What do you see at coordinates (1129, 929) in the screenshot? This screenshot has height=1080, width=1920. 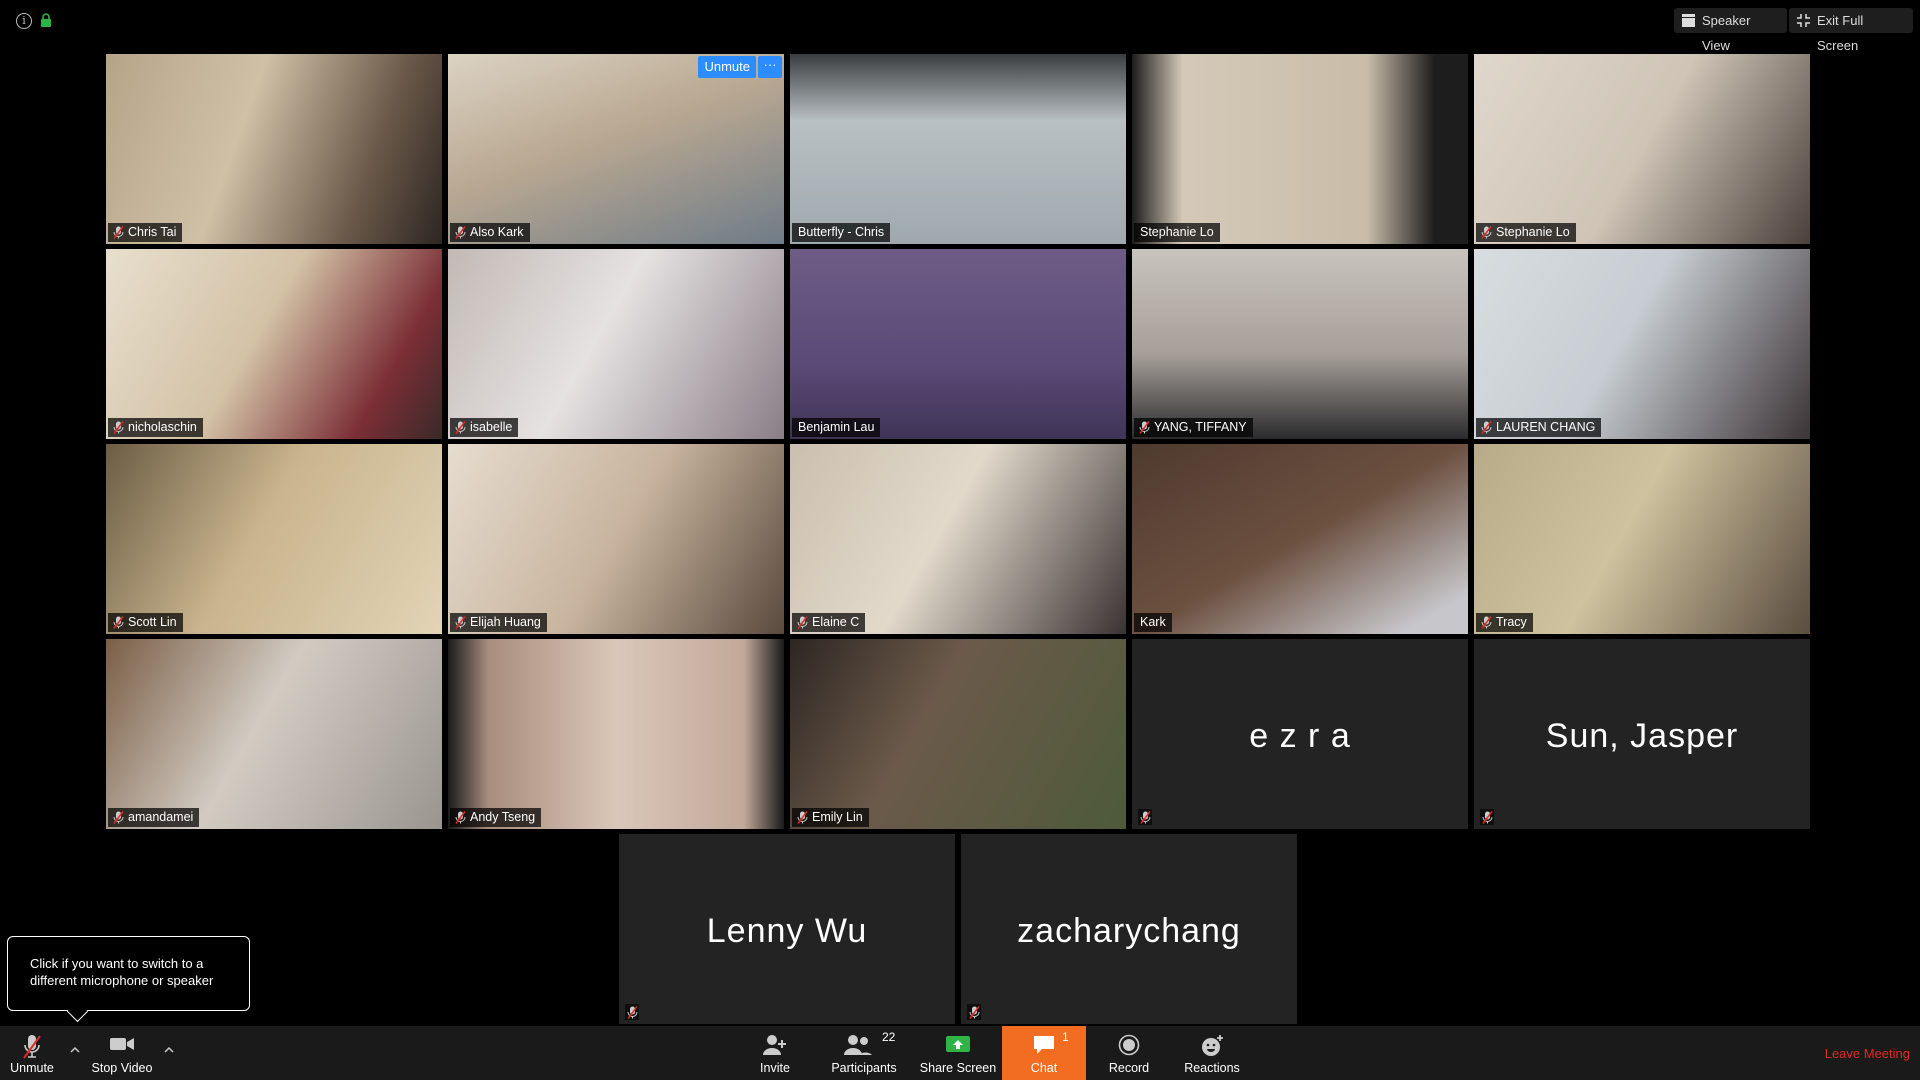 I see `participant-tile: zacharychang` at bounding box center [1129, 929].